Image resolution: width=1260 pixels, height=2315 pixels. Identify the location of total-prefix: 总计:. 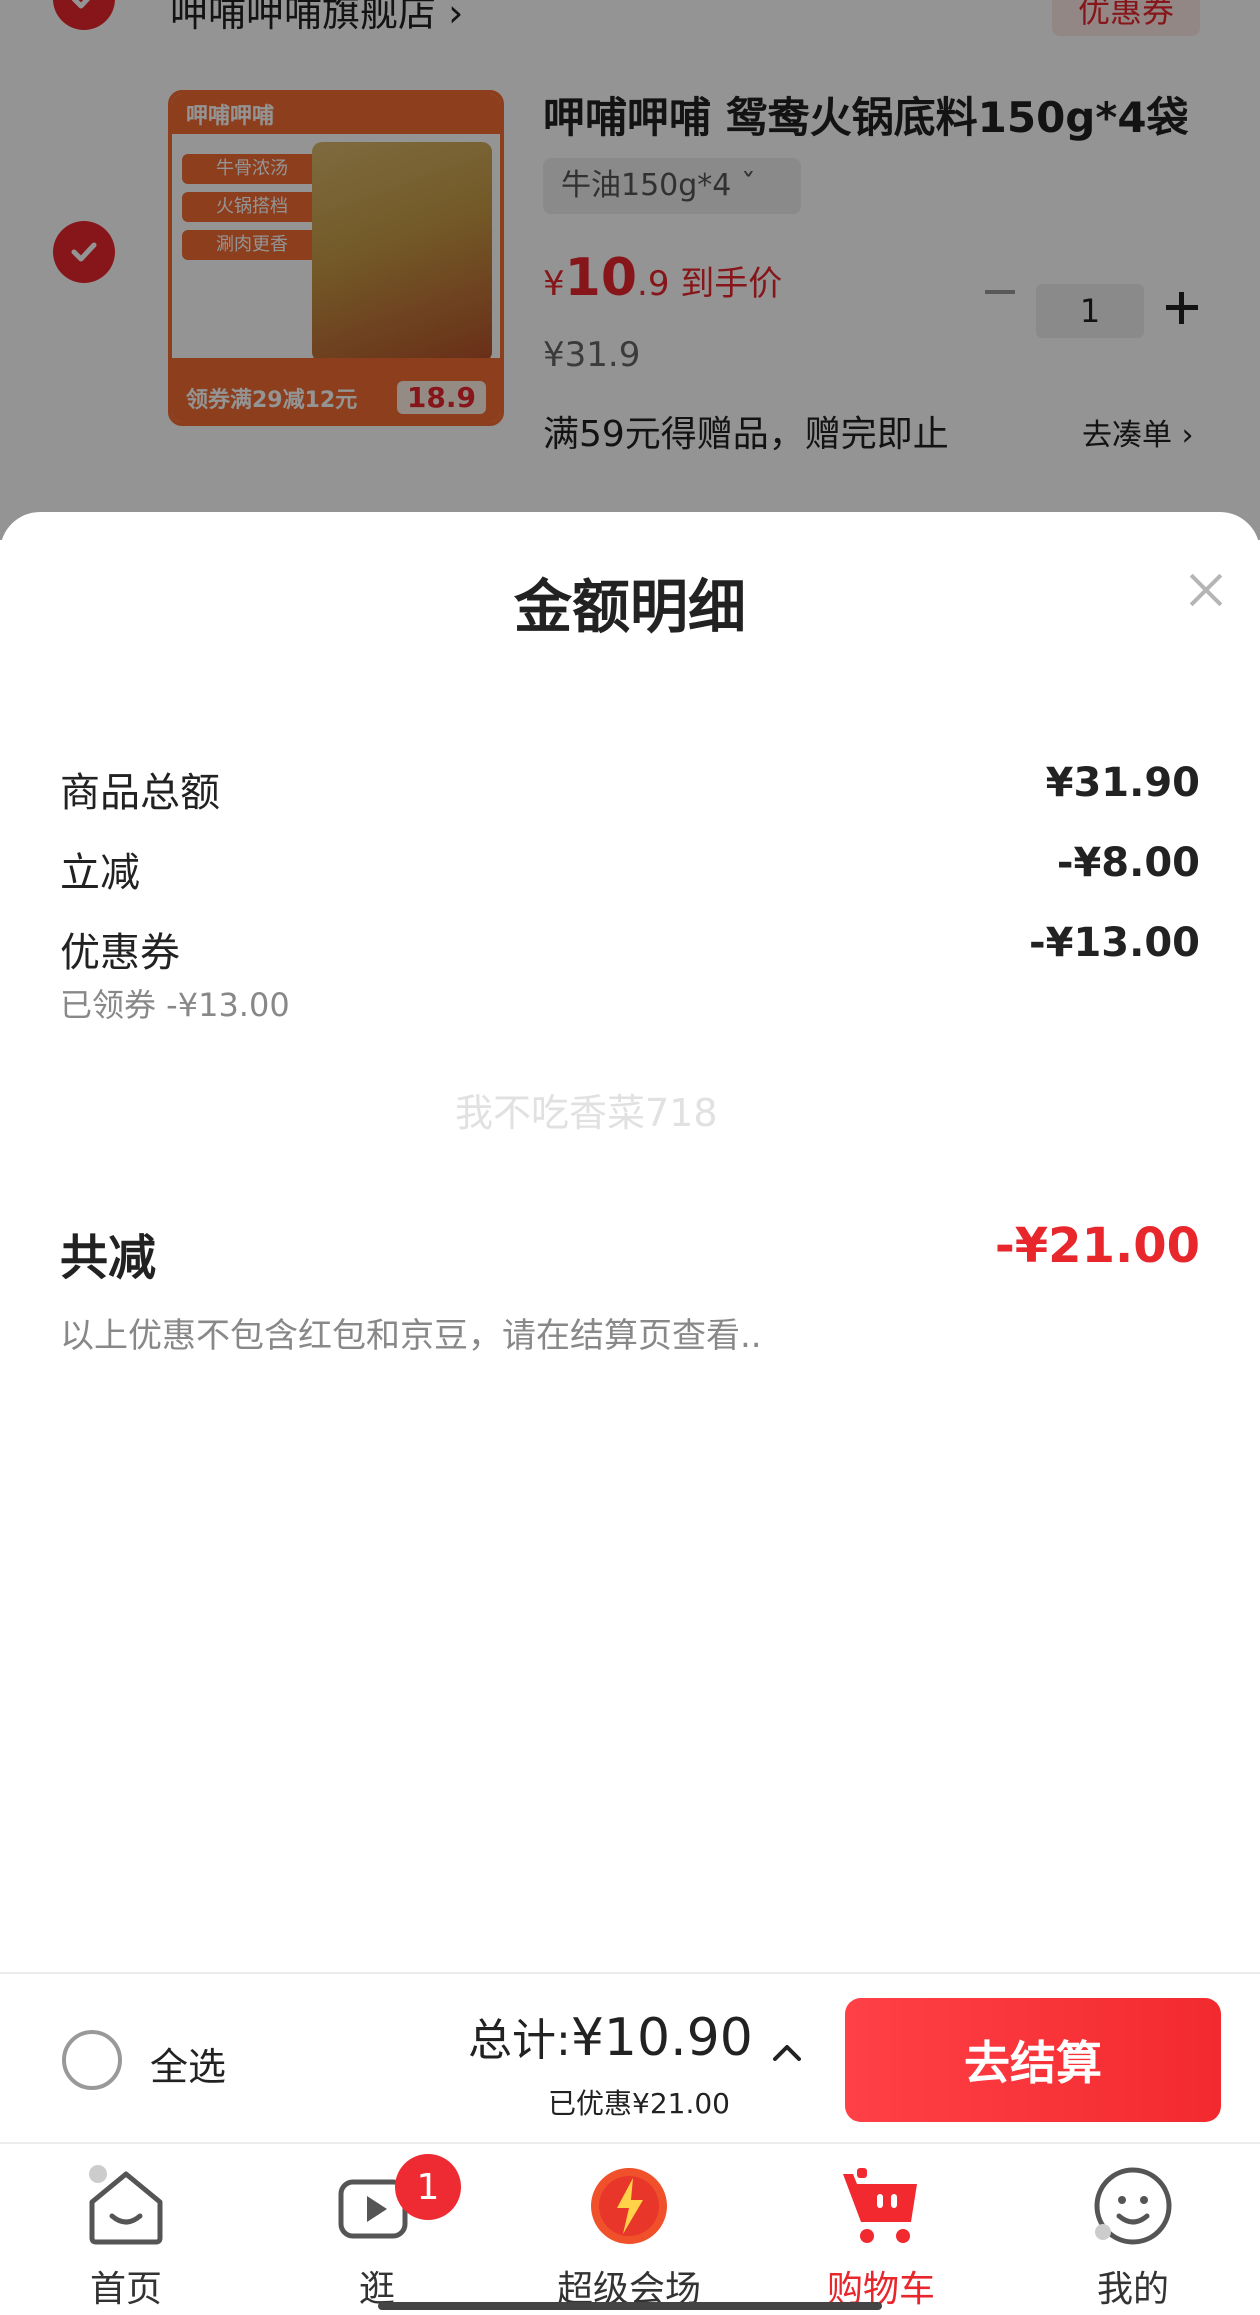
(519, 2040).